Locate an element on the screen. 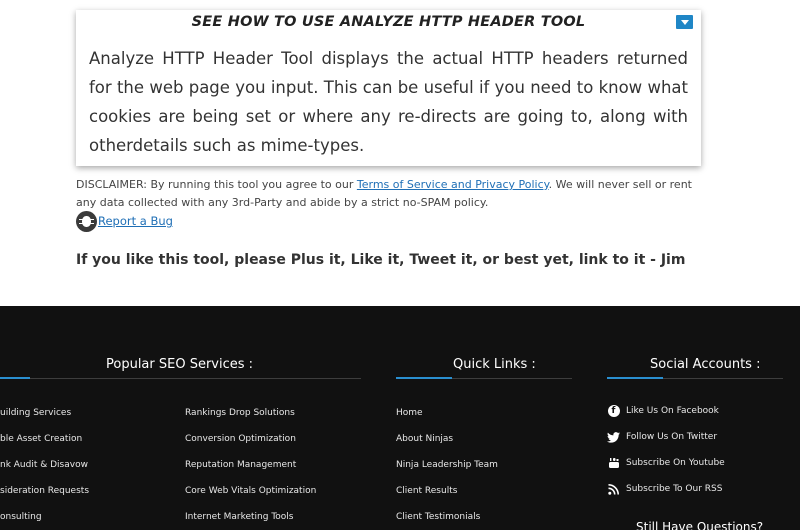  social-rss: Subscribe To Our RSS is located at coordinates (664, 489).